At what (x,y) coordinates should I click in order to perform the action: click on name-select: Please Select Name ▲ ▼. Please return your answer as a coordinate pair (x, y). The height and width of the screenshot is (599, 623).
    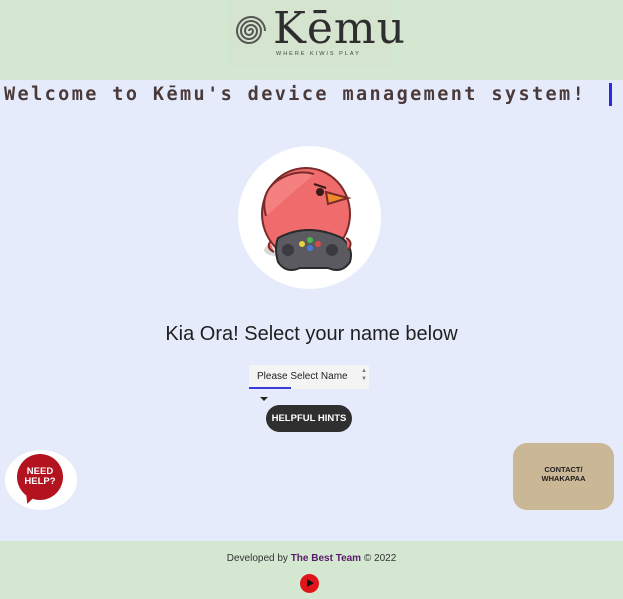
    Looking at the image, I should click on (309, 383).